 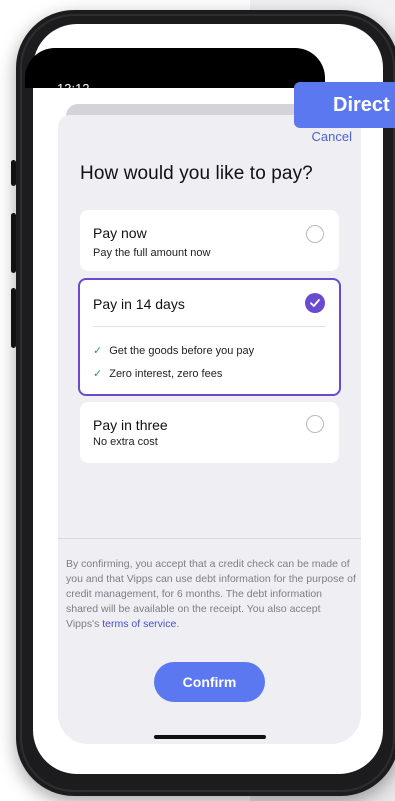 I want to click on mute-switch, so click(x=13, y=173).